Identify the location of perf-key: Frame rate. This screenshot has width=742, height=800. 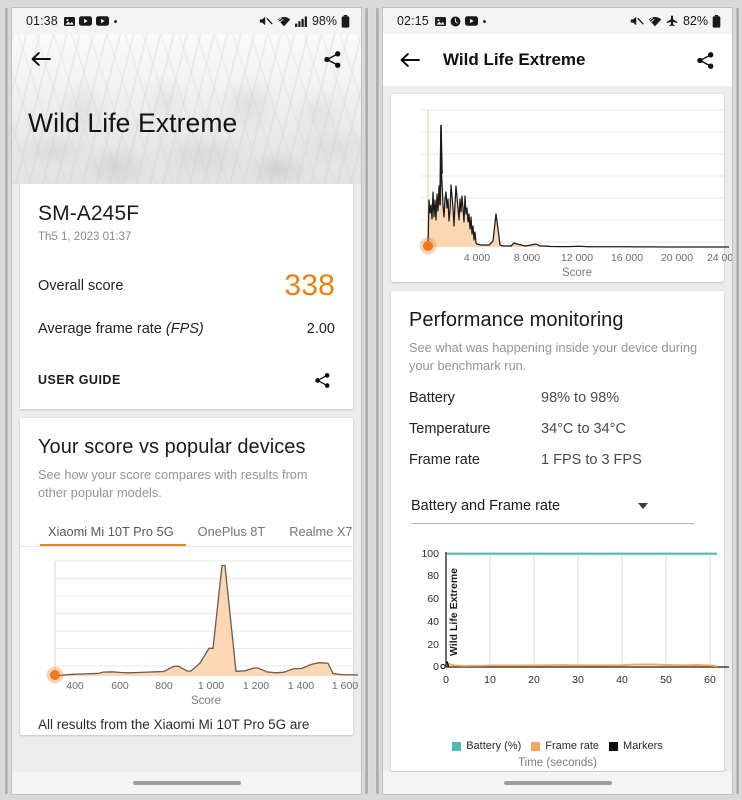
(444, 460).